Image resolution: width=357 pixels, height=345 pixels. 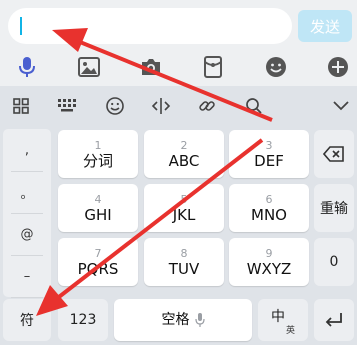 I want to click on space-key: 空格, so click(x=183, y=320).